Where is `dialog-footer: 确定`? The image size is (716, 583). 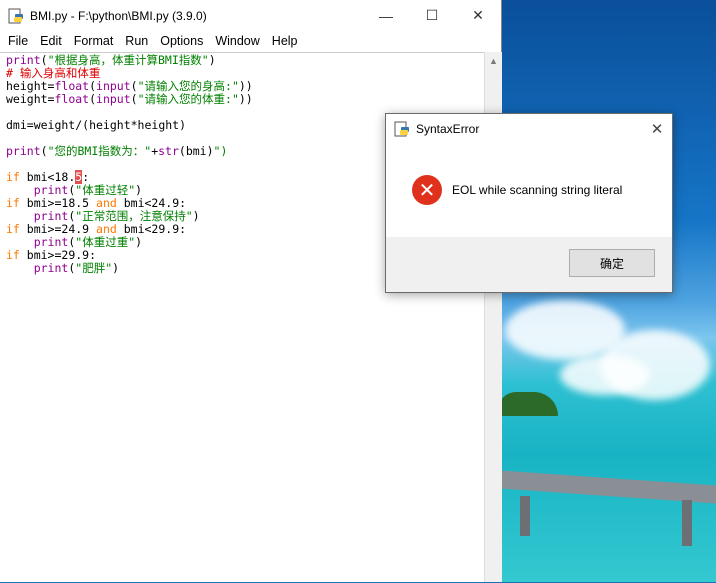
dialog-footer: 确定 is located at coordinates (529, 264).